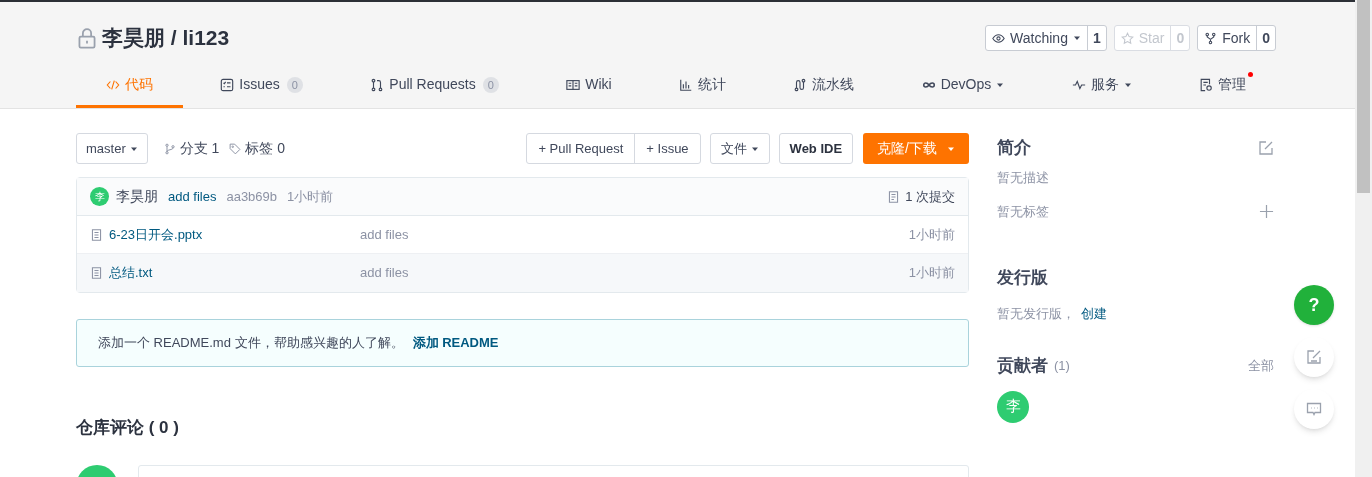 The height and width of the screenshot is (477, 1372). Describe the element at coordinates (1363, 238) in the screenshot. I see `scrollbar` at that location.